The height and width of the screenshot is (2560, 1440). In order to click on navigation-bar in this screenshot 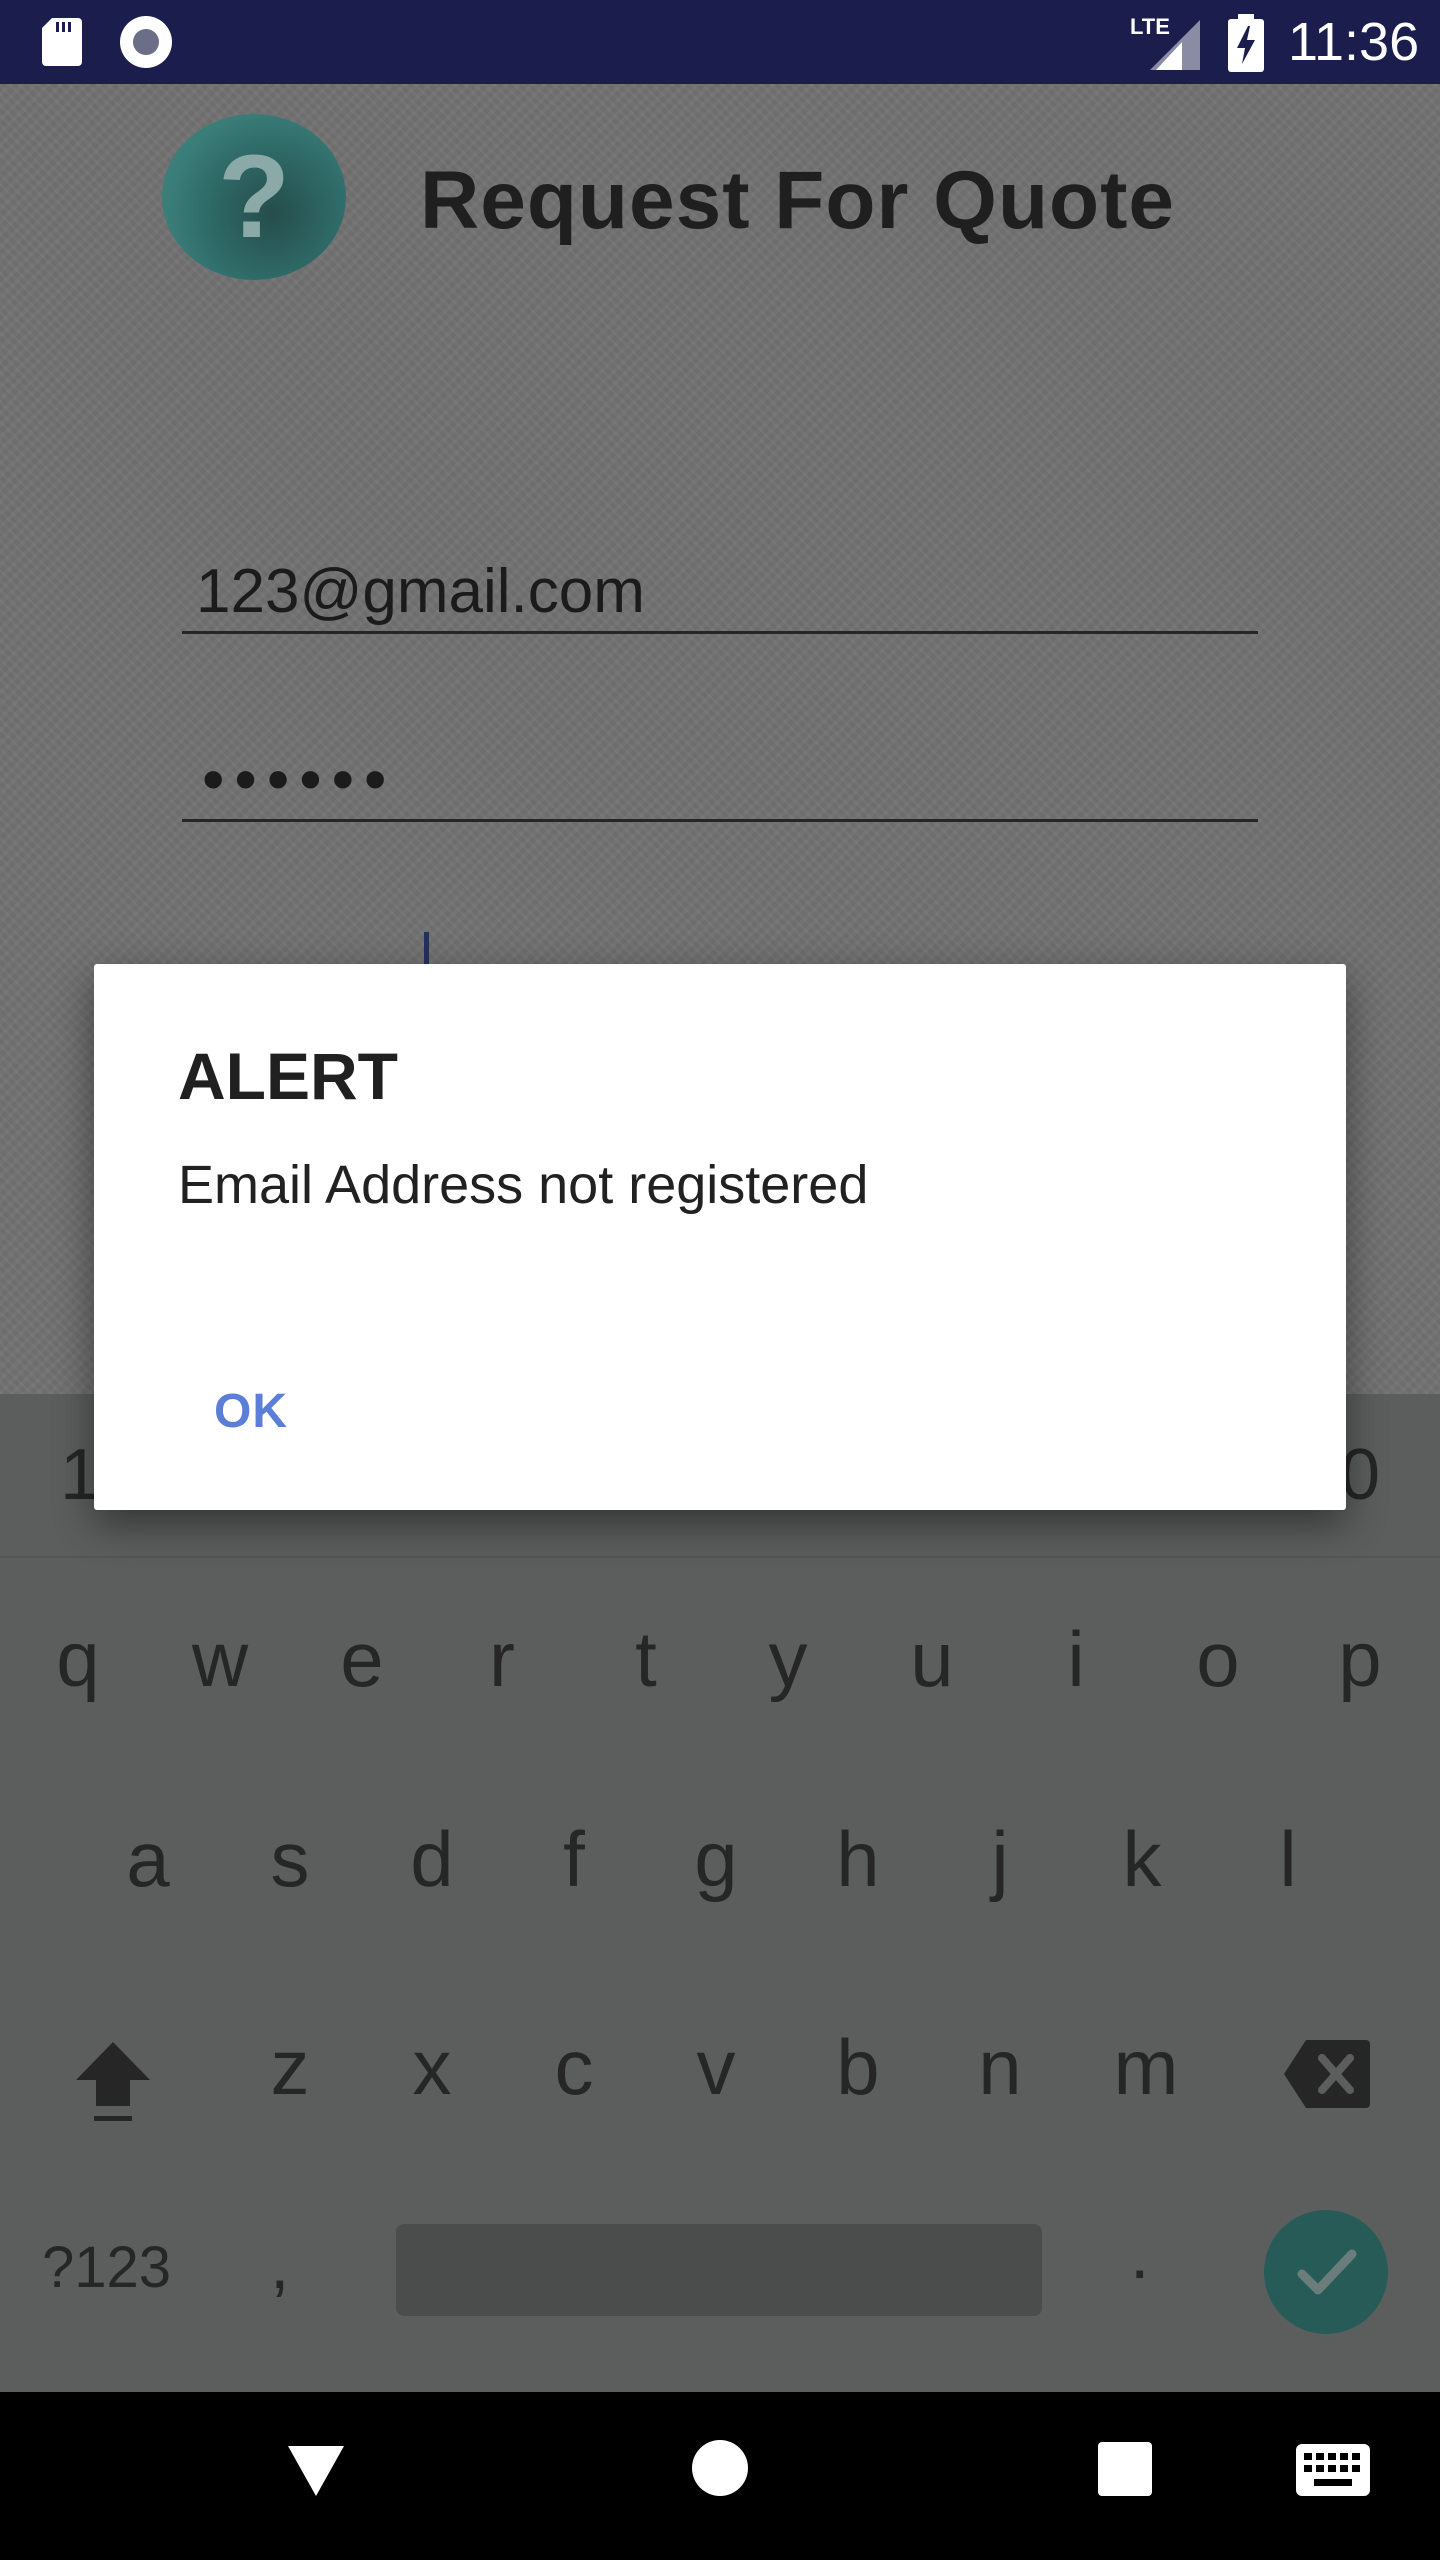, I will do `click(720, 2476)`.